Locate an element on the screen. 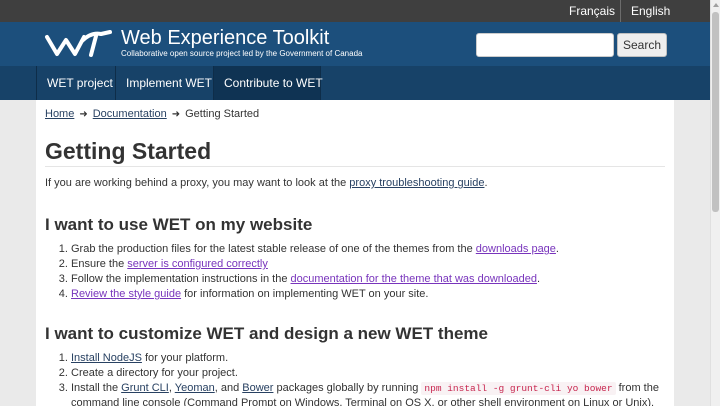 This screenshot has height=406, width=720. menu-item-implement-wet: Implement WET is located at coordinates (164, 83).